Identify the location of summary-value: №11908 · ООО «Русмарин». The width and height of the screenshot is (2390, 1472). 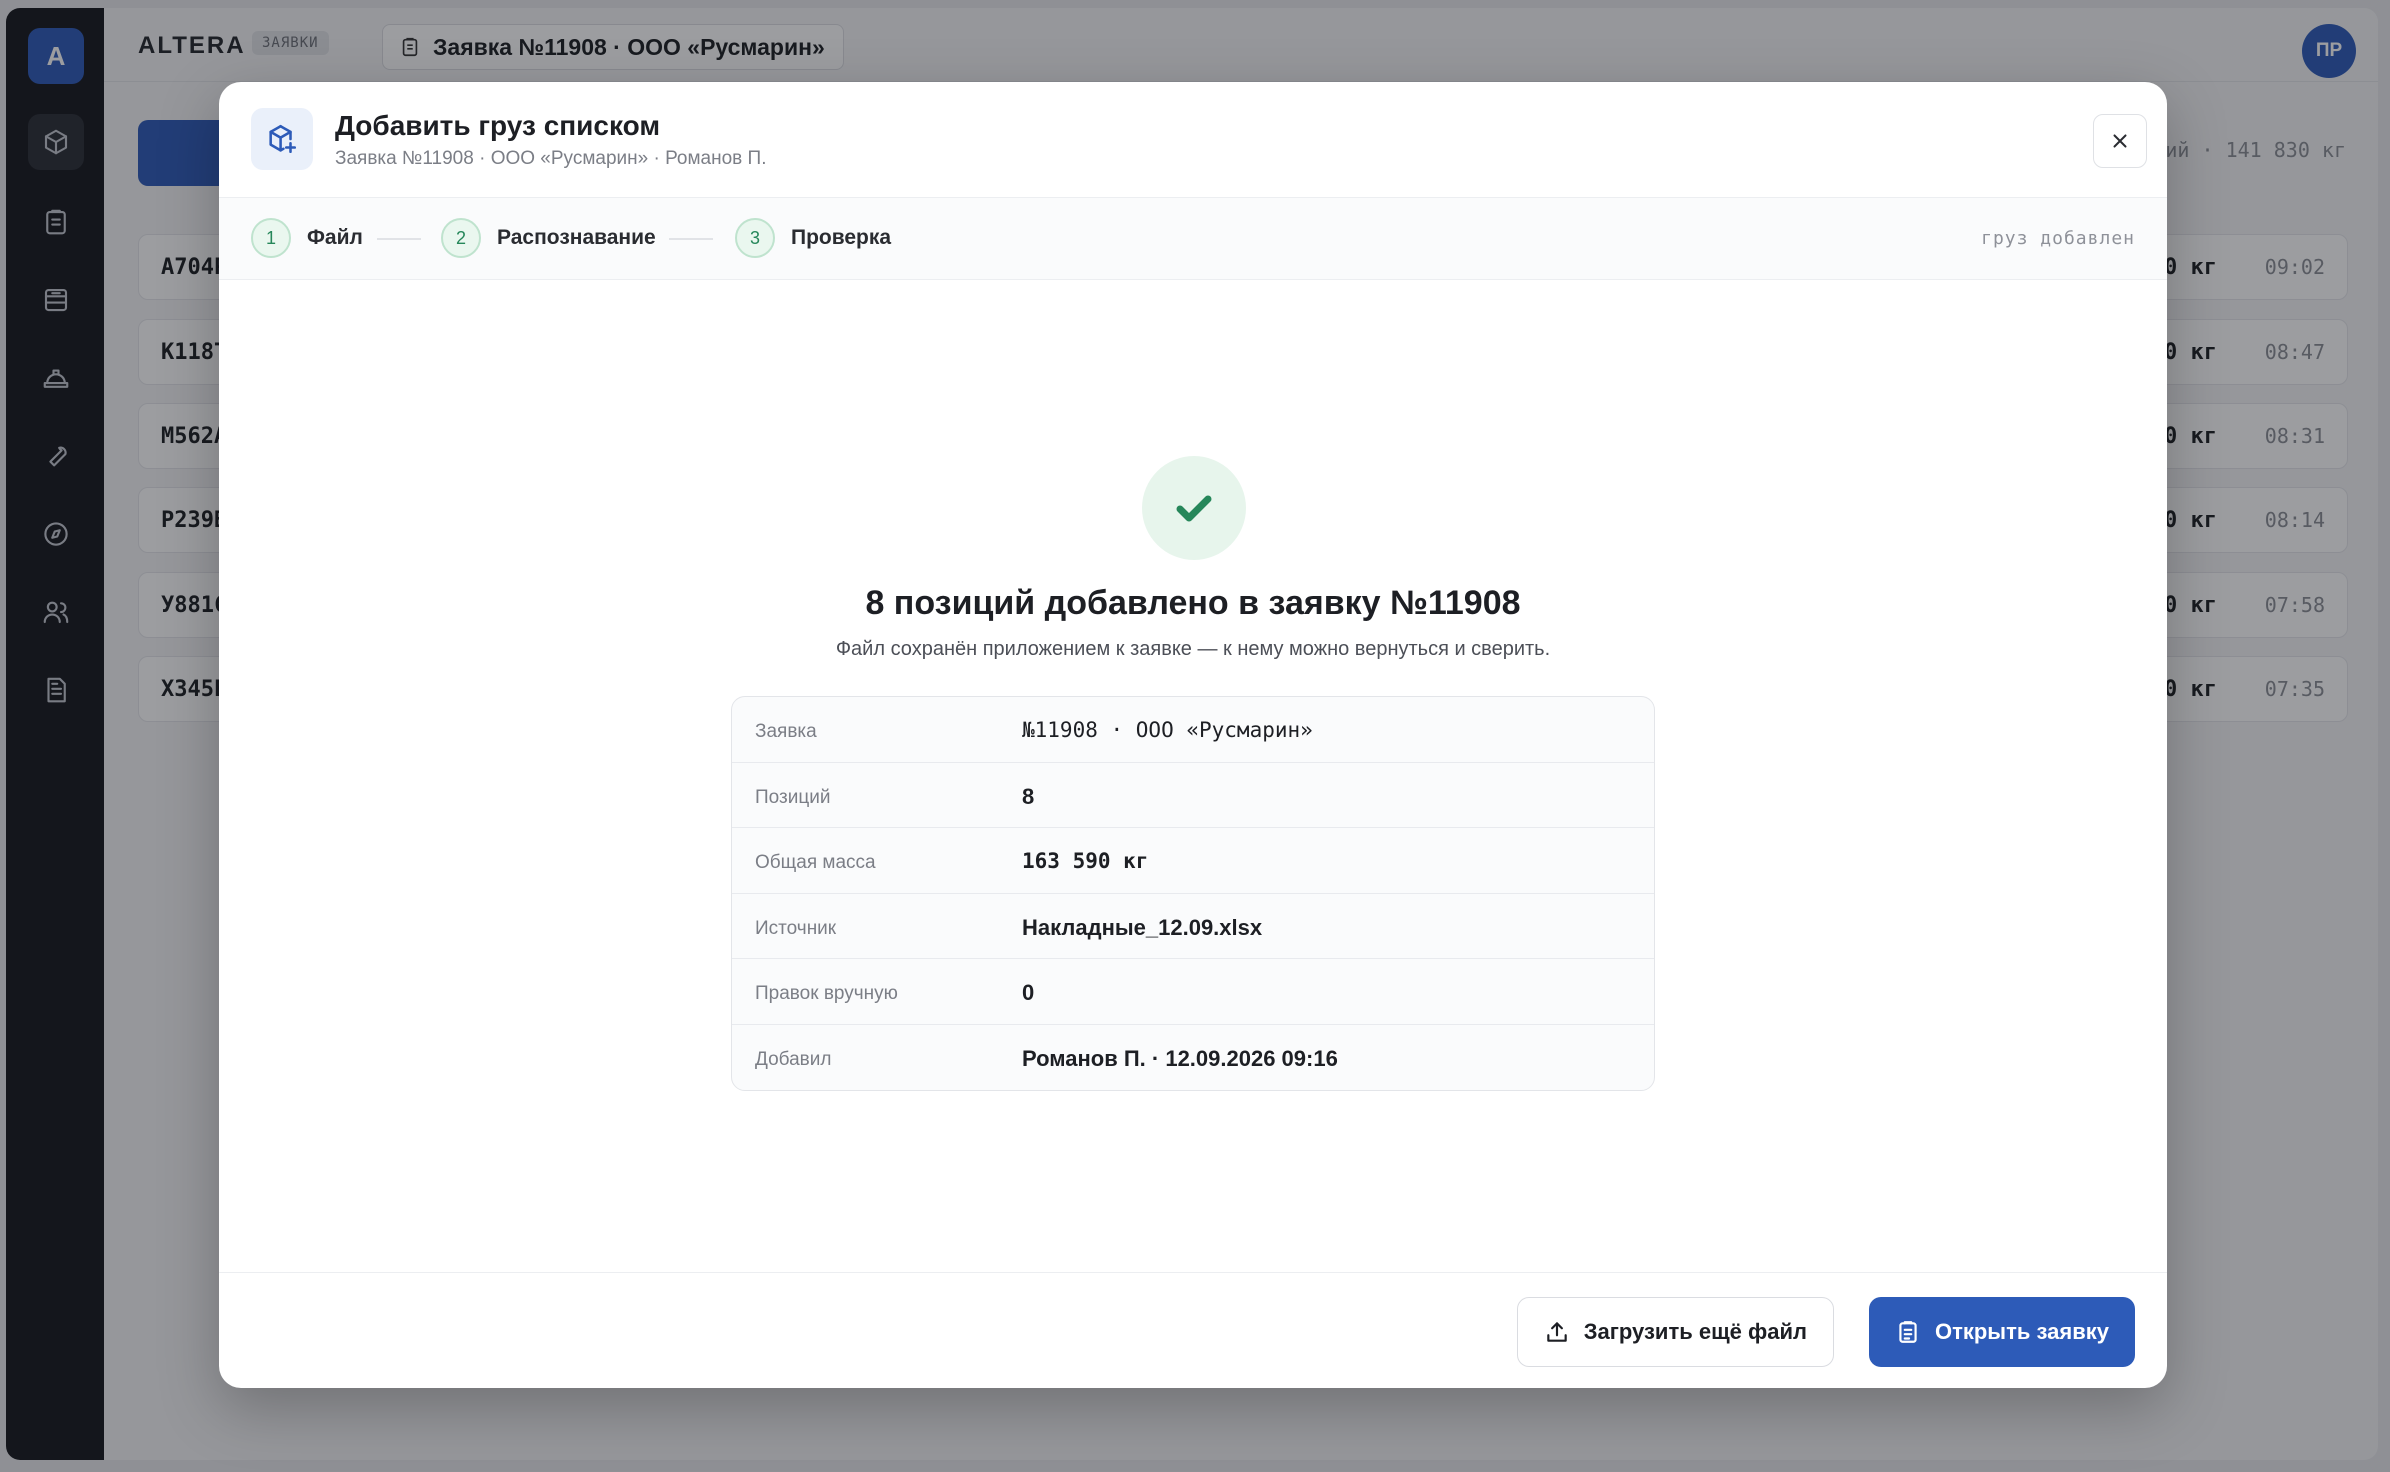
(1167, 730).